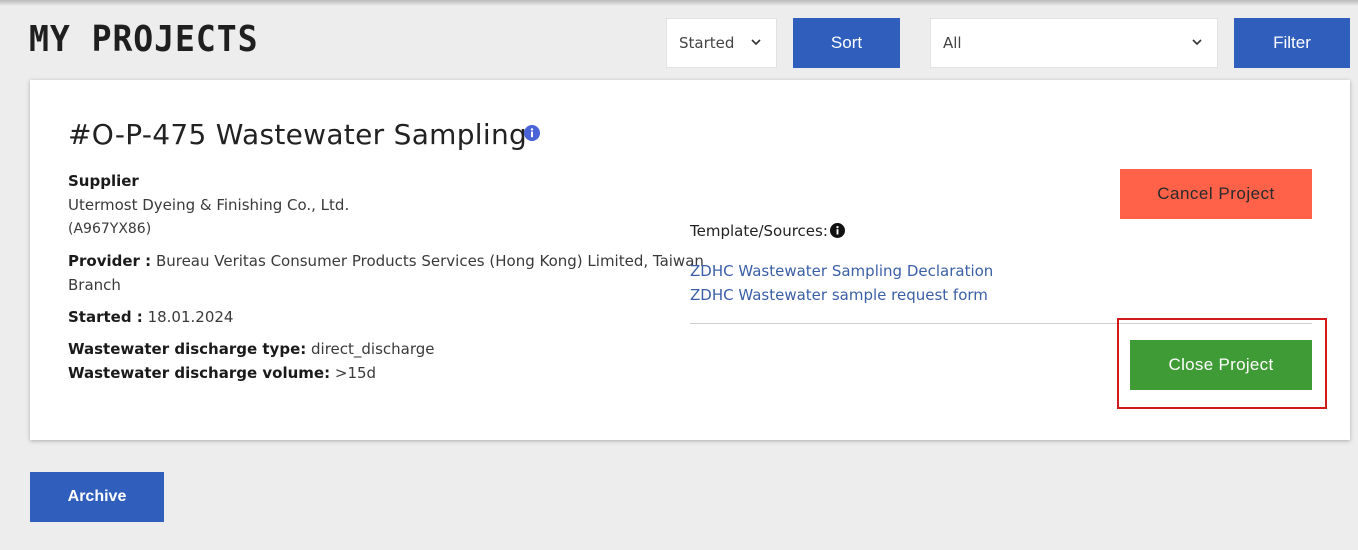  I want to click on started-value: 18.01.2024, so click(190, 317).